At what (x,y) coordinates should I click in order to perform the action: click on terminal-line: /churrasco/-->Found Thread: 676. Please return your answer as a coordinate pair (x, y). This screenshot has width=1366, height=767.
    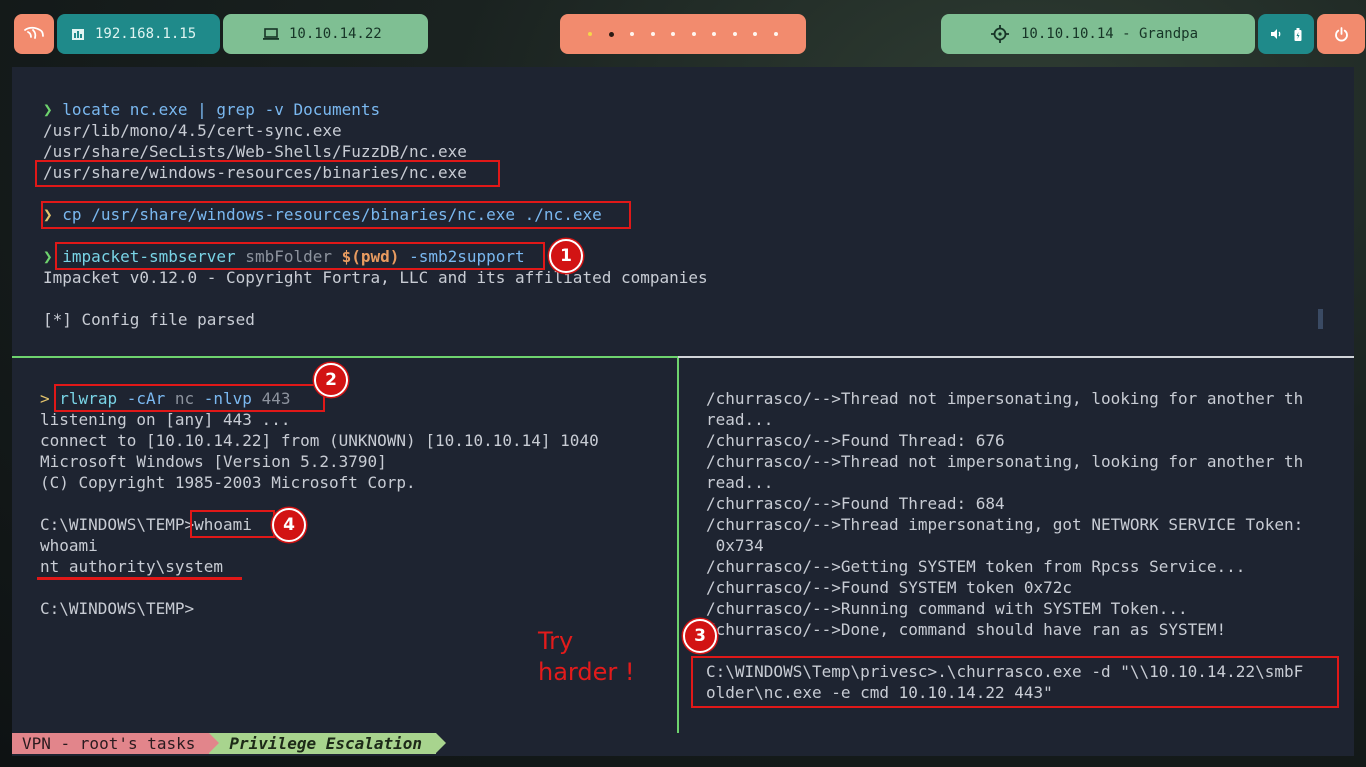
    Looking at the image, I should click on (855, 440).